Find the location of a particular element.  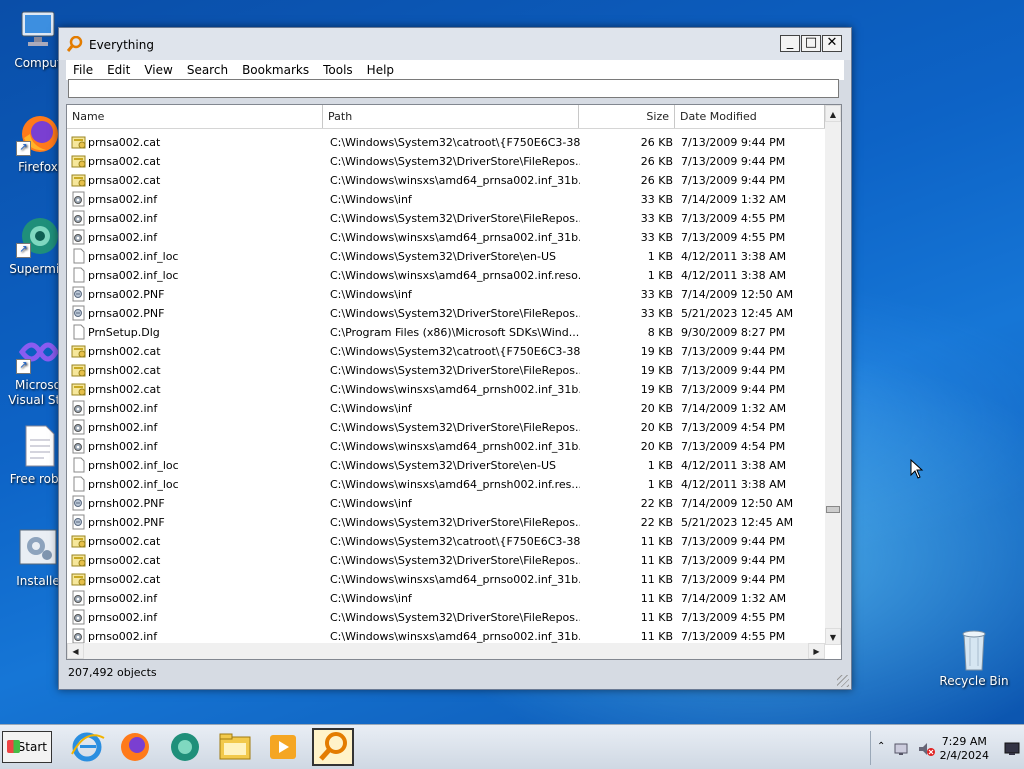

row-date: 9/30/2009 8:27 PM is located at coordinates (733, 332).